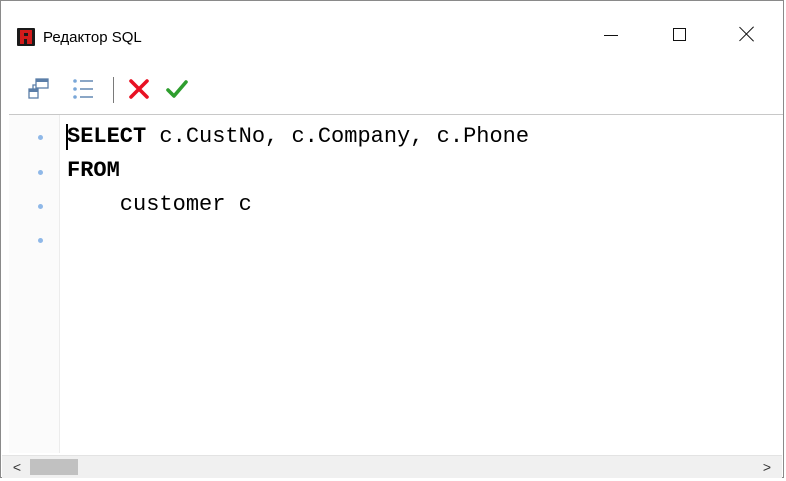 Image resolution: width=786 pixels, height=481 pixels. I want to click on maximize-button, so click(679, 34).